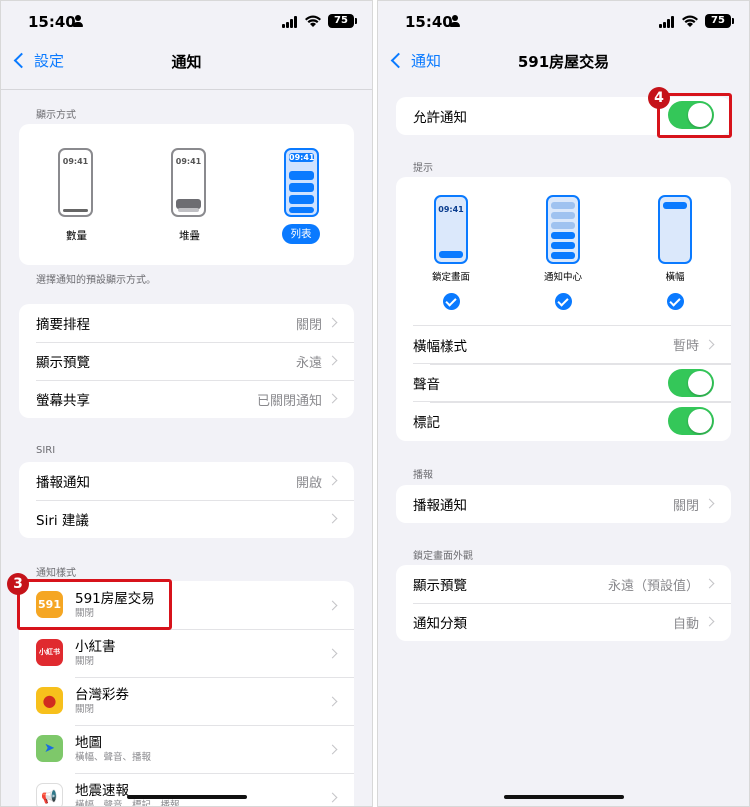 This screenshot has width=750, height=807. I want to click on general-settings-list: 摘要排程 關閉 顯示預覽 永遠 螢幕共享 已關閉通知, so click(186, 361).